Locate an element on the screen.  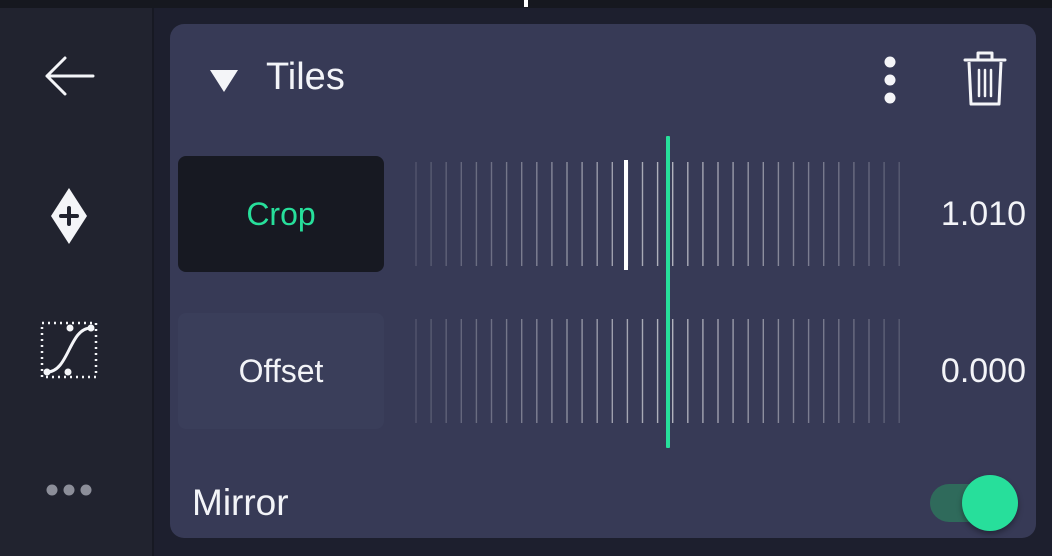
panel-title: Tiles is located at coordinates (305, 77).